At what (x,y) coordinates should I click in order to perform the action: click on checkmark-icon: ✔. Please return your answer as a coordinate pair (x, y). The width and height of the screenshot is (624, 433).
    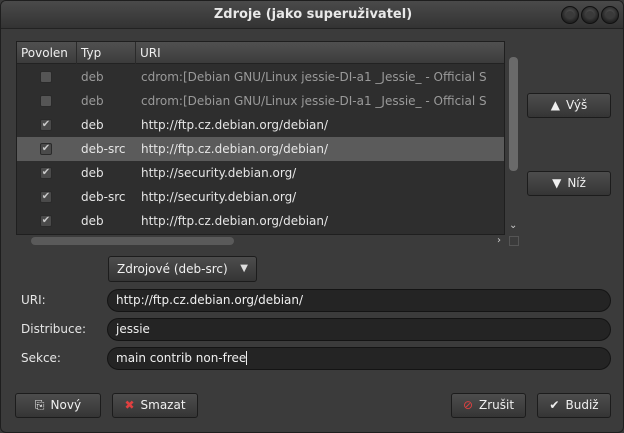
    Looking at the image, I should click on (554, 405).